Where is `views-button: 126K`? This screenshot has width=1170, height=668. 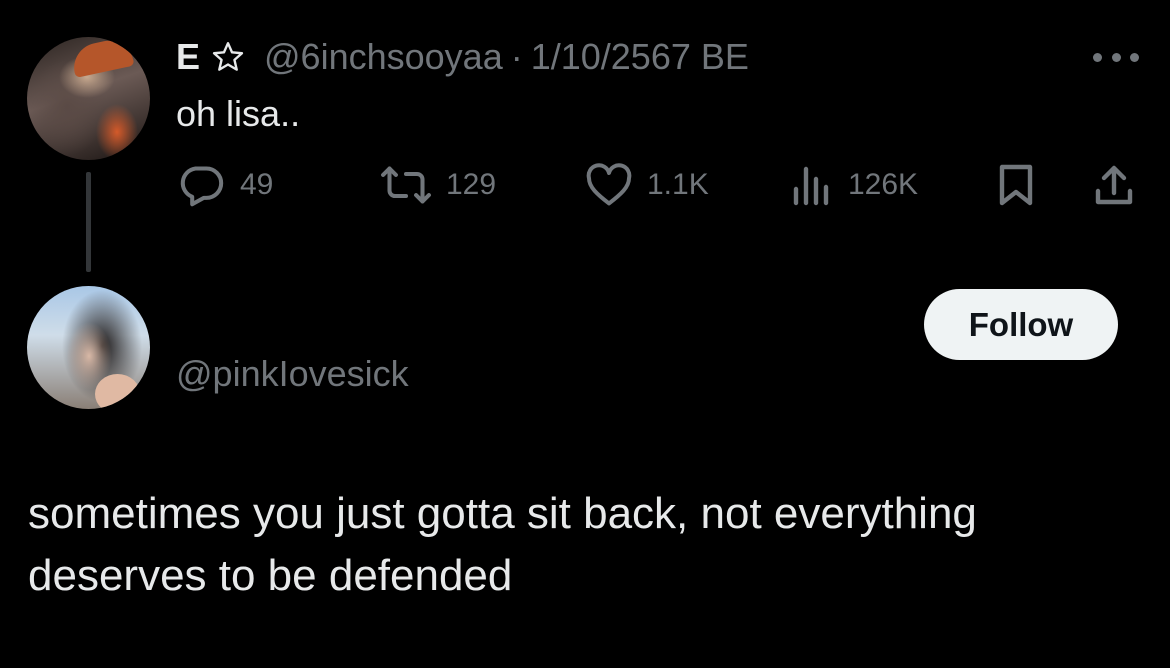 views-button: 126K is located at coordinates (854, 185).